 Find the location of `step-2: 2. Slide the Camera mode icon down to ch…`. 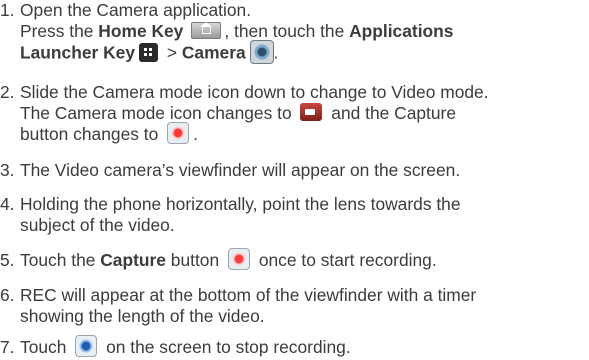

step-2: 2. Slide the Camera mode icon down to ch… is located at coordinates (244, 114).